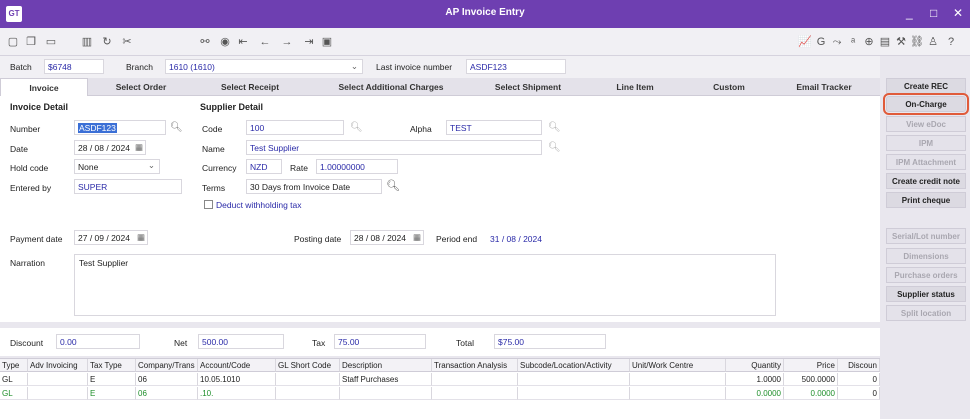  Describe the element at coordinates (755, 365) in the screenshot. I see `col-header: Quantity` at that location.